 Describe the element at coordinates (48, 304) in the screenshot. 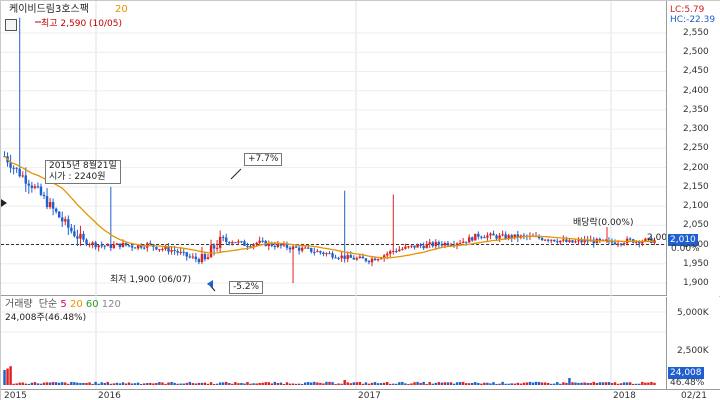

I see `volume-type-label: 단순` at that location.